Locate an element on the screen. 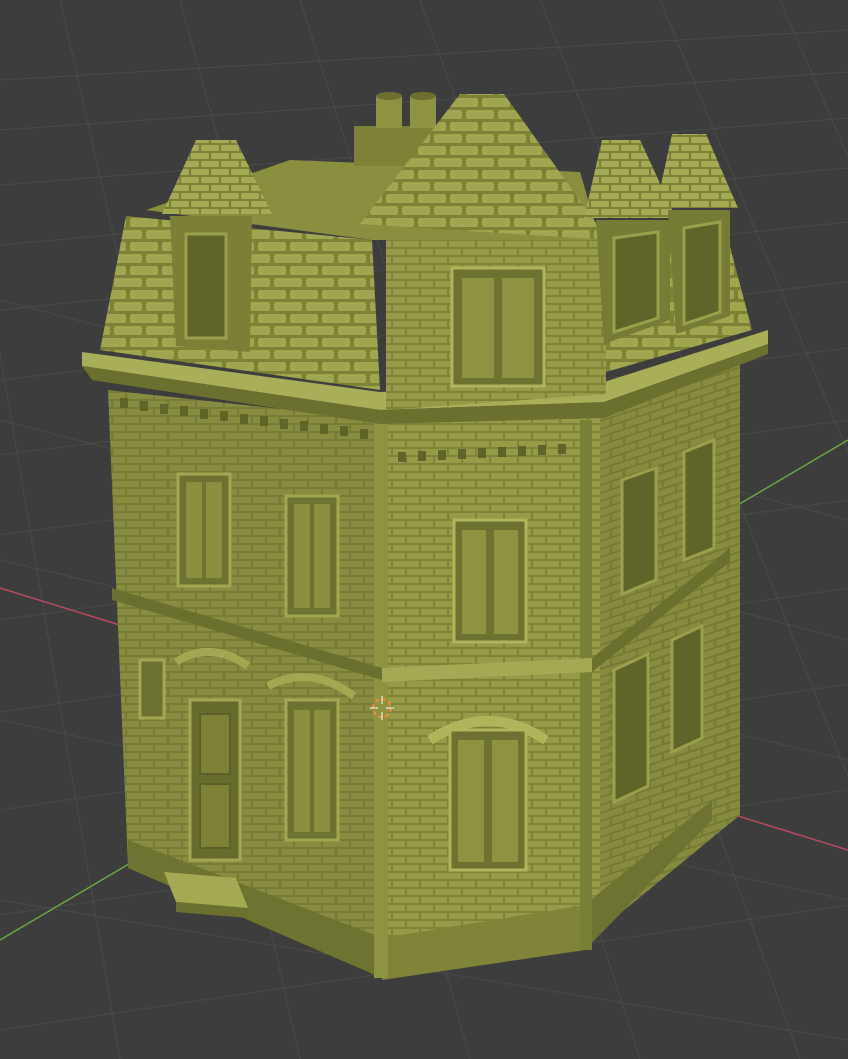 The height and width of the screenshot is (1059, 848). center-facade is located at coordinates (491, 686).